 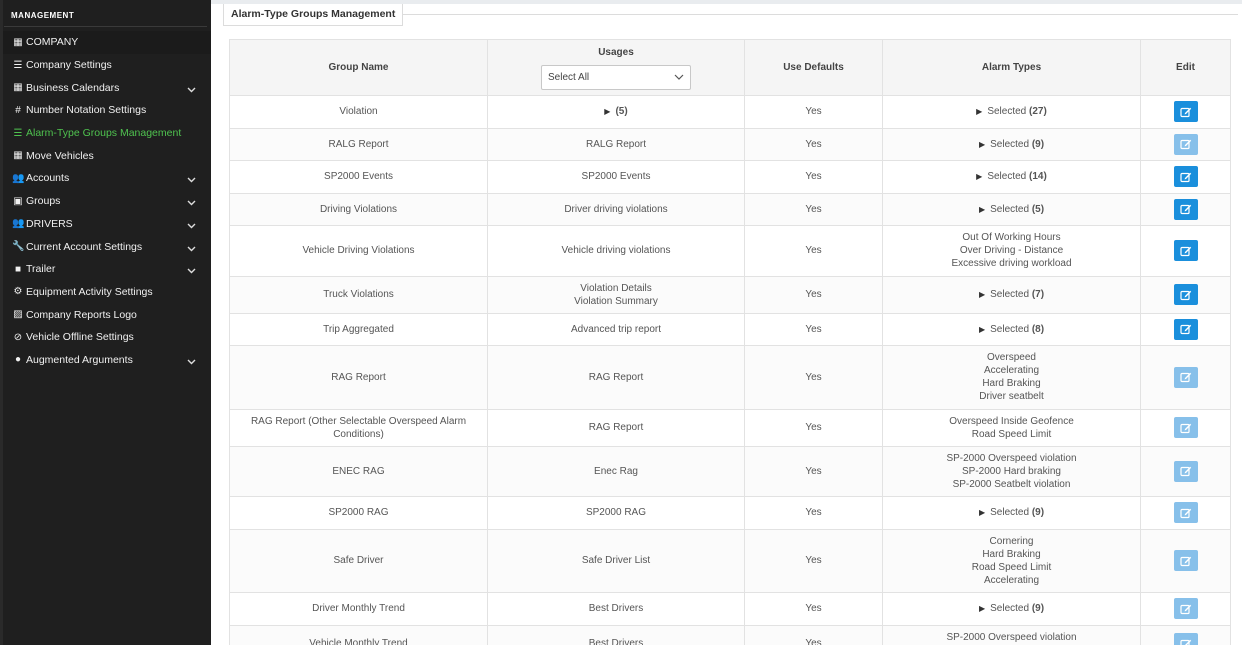 I want to click on sidebar-item-vehicle-offline-settings: ⊘ Vehicle Offline Settings, so click(x=105, y=337).